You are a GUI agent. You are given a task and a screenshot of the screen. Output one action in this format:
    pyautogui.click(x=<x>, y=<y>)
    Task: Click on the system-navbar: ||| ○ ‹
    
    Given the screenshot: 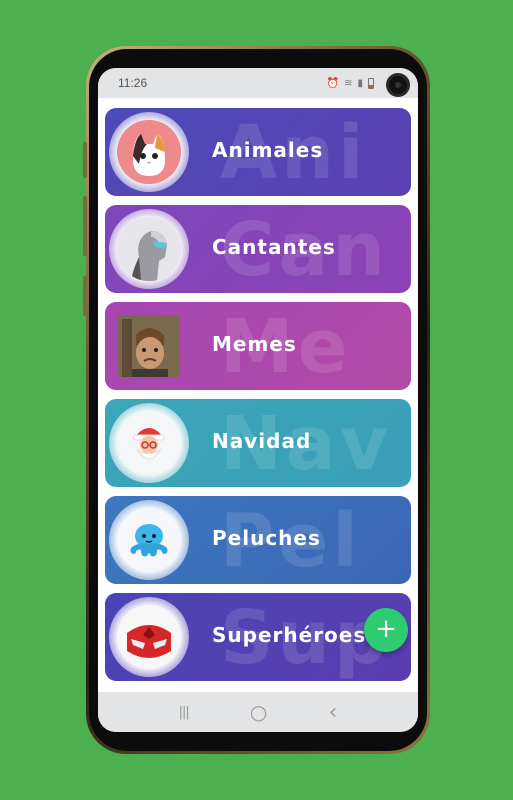 What is the action you would take?
    pyautogui.click(x=258, y=712)
    